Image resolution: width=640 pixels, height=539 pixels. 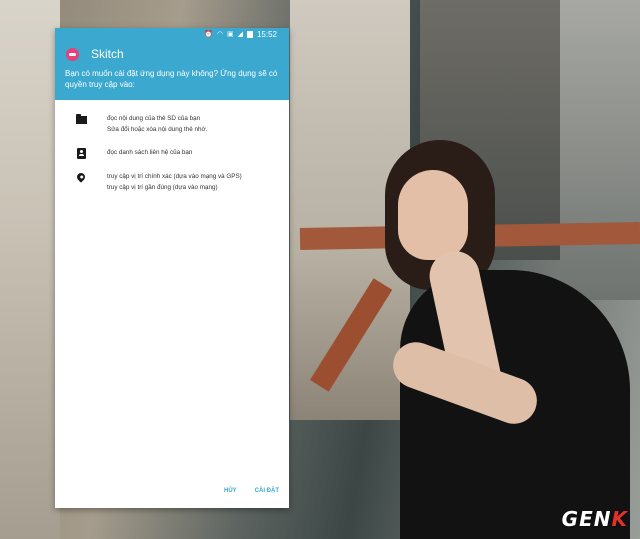 I want to click on watermark-text: GEN, so click(x=586, y=519).